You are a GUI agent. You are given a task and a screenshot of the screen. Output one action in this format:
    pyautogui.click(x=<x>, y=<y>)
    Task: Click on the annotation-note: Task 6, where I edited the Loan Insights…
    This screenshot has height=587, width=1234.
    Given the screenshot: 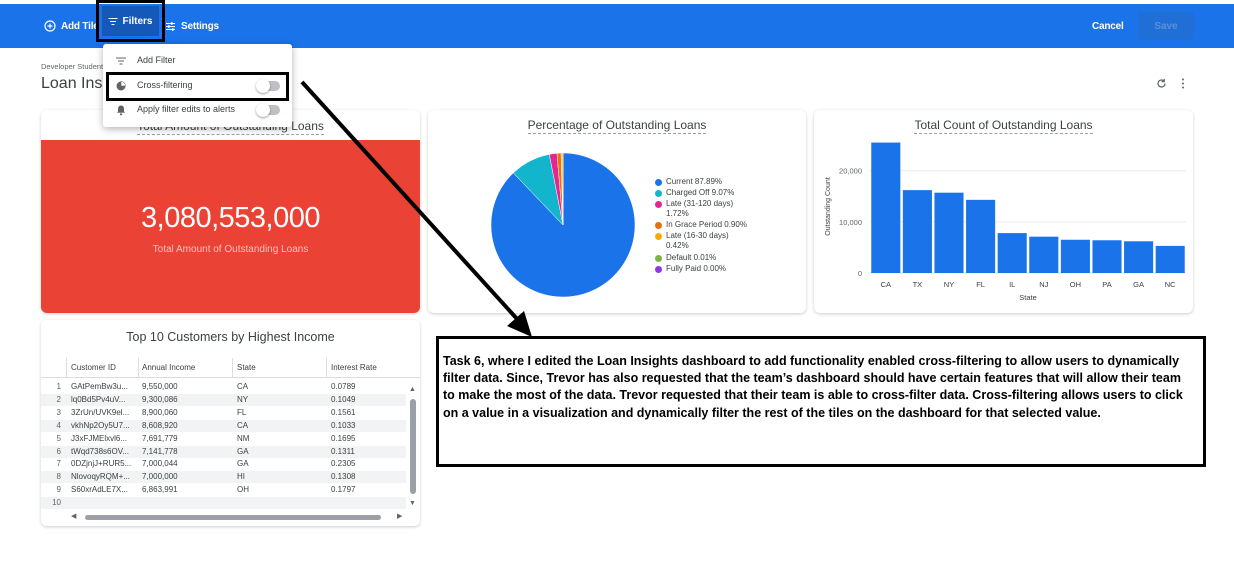 What is the action you would take?
    pyautogui.click(x=821, y=401)
    